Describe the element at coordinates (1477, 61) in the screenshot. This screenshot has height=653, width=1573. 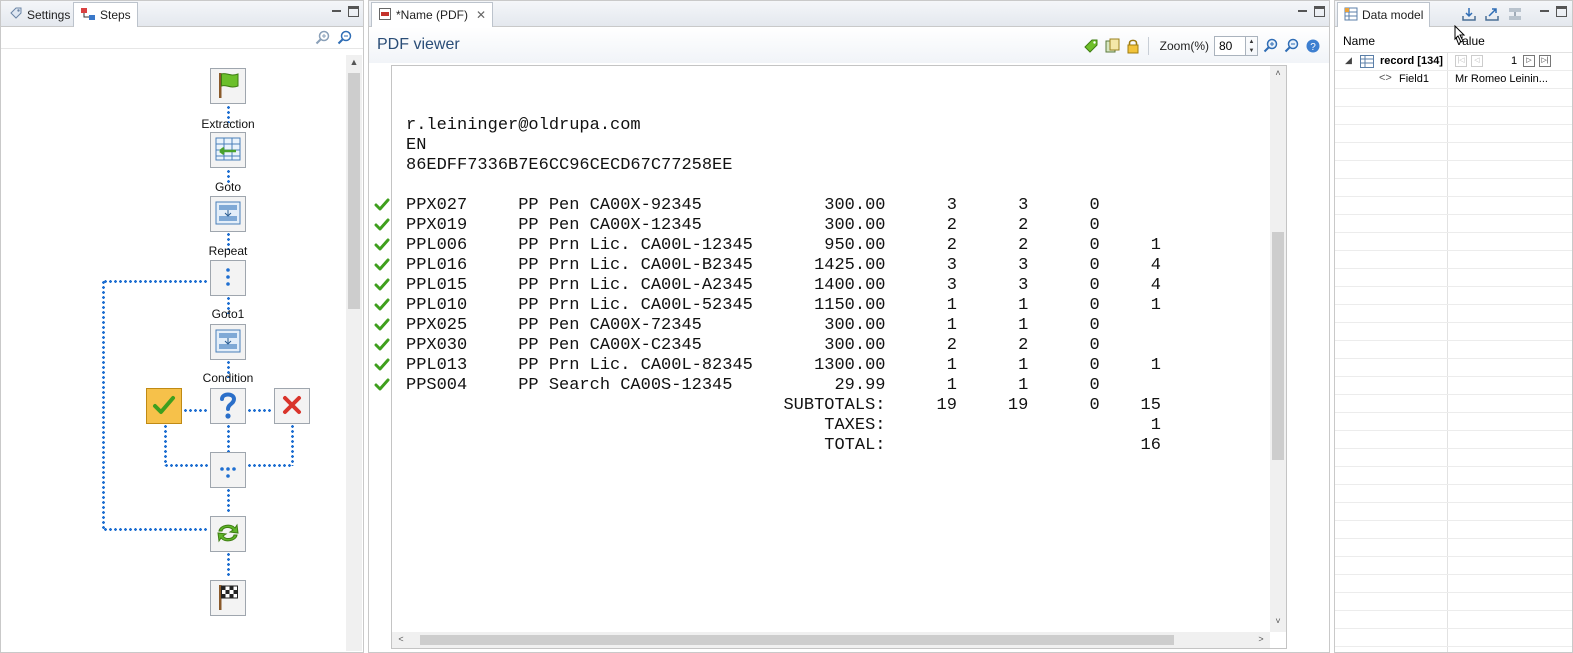
I see `prev-record-icon: ◁` at that location.